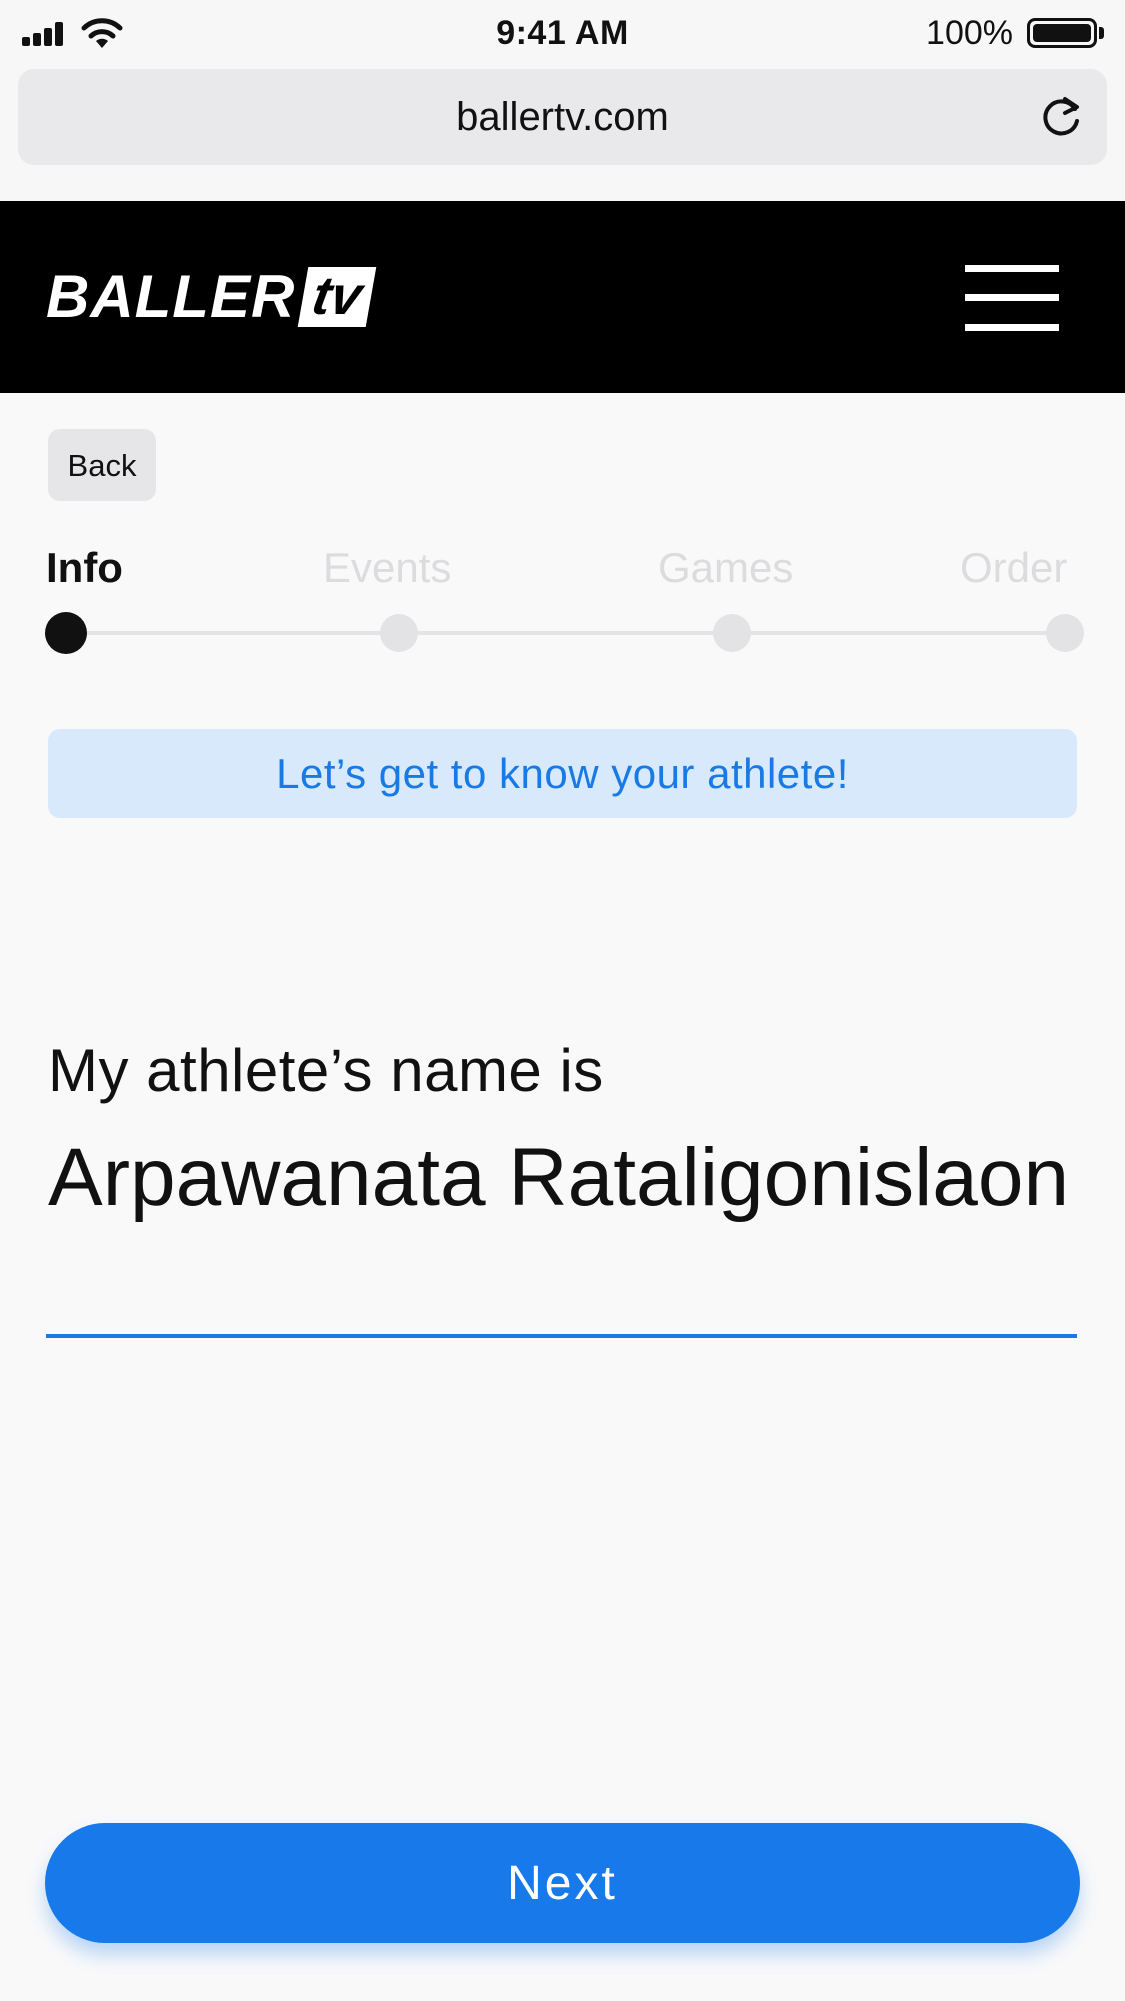 The width and height of the screenshot is (1125, 2001). What do you see at coordinates (1062, 33) in the screenshot?
I see `battery-icon` at bounding box center [1062, 33].